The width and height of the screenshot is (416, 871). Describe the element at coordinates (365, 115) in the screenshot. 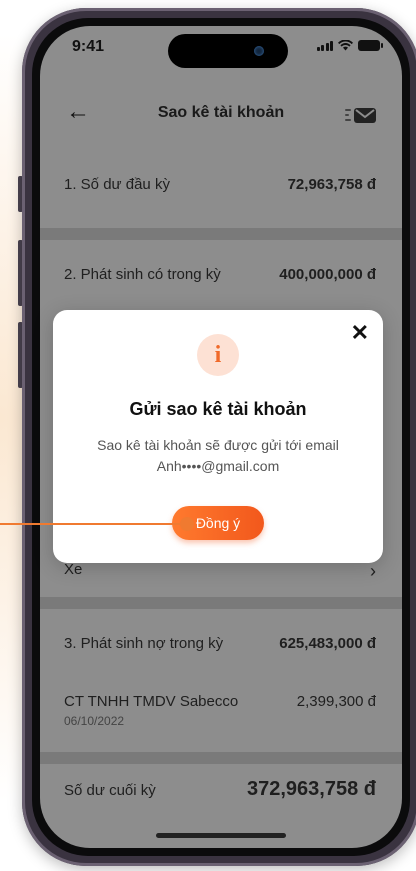

I see `send-email-icon` at that location.